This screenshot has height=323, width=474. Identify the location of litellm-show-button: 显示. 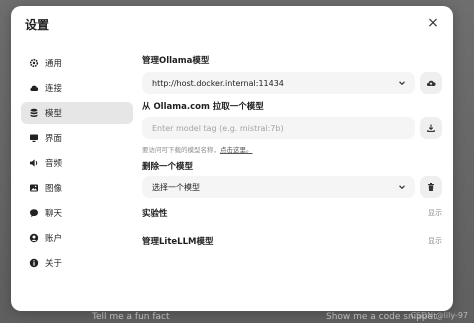
(435, 241).